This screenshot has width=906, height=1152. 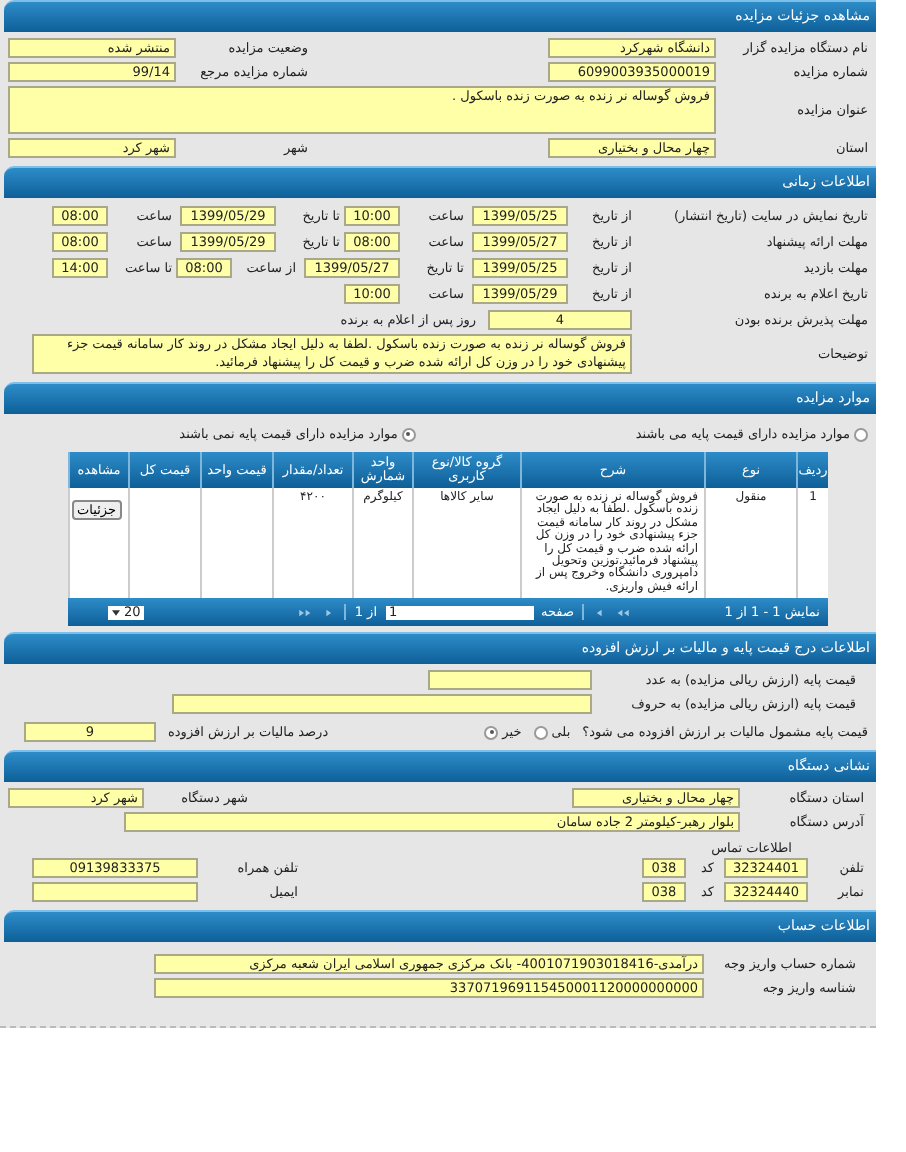 What do you see at coordinates (304, 612) in the screenshot?
I see `last-page-icon` at bounding box center [304, 612].